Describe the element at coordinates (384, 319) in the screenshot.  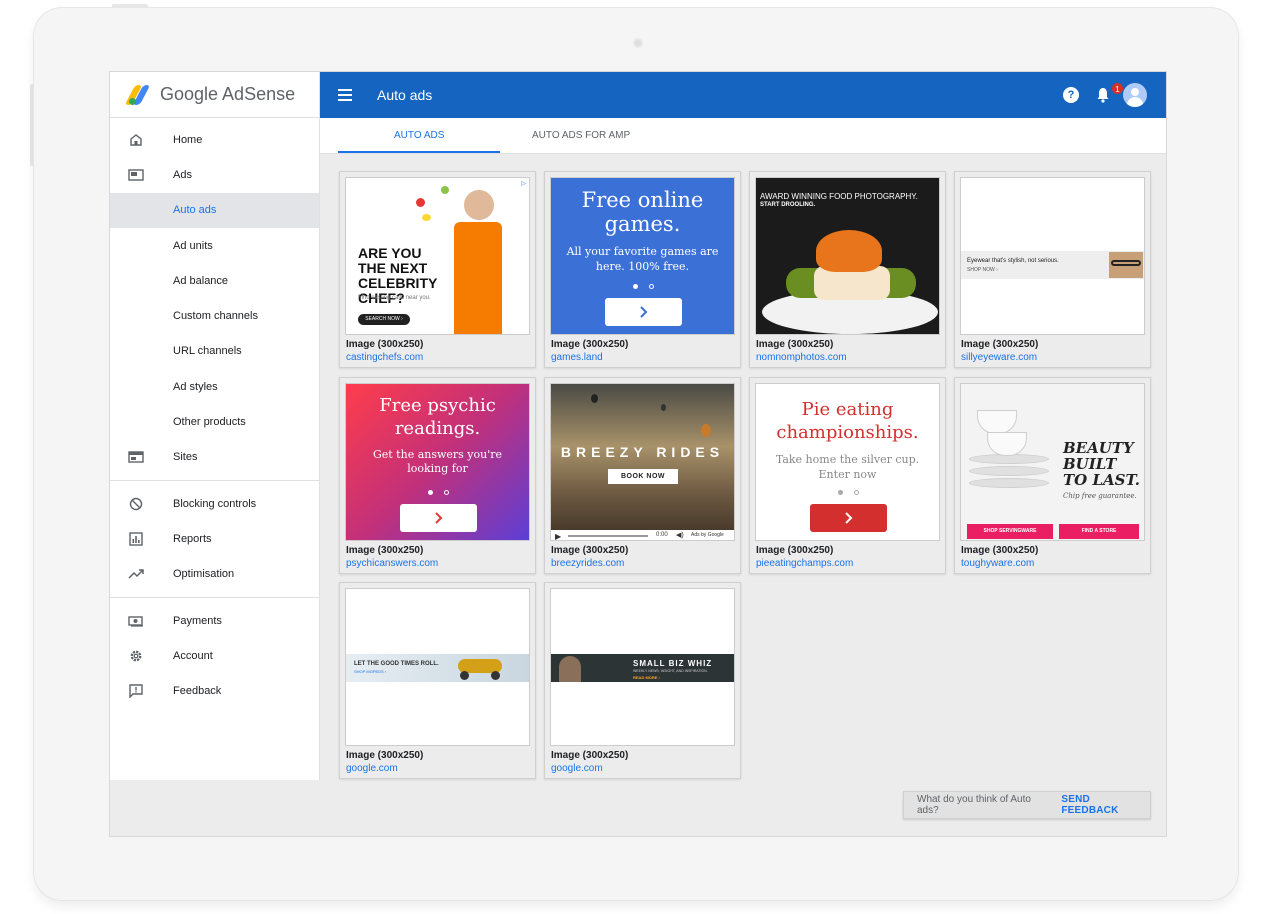
I see `search-now-button: SEARCH NOW ›` at that location.